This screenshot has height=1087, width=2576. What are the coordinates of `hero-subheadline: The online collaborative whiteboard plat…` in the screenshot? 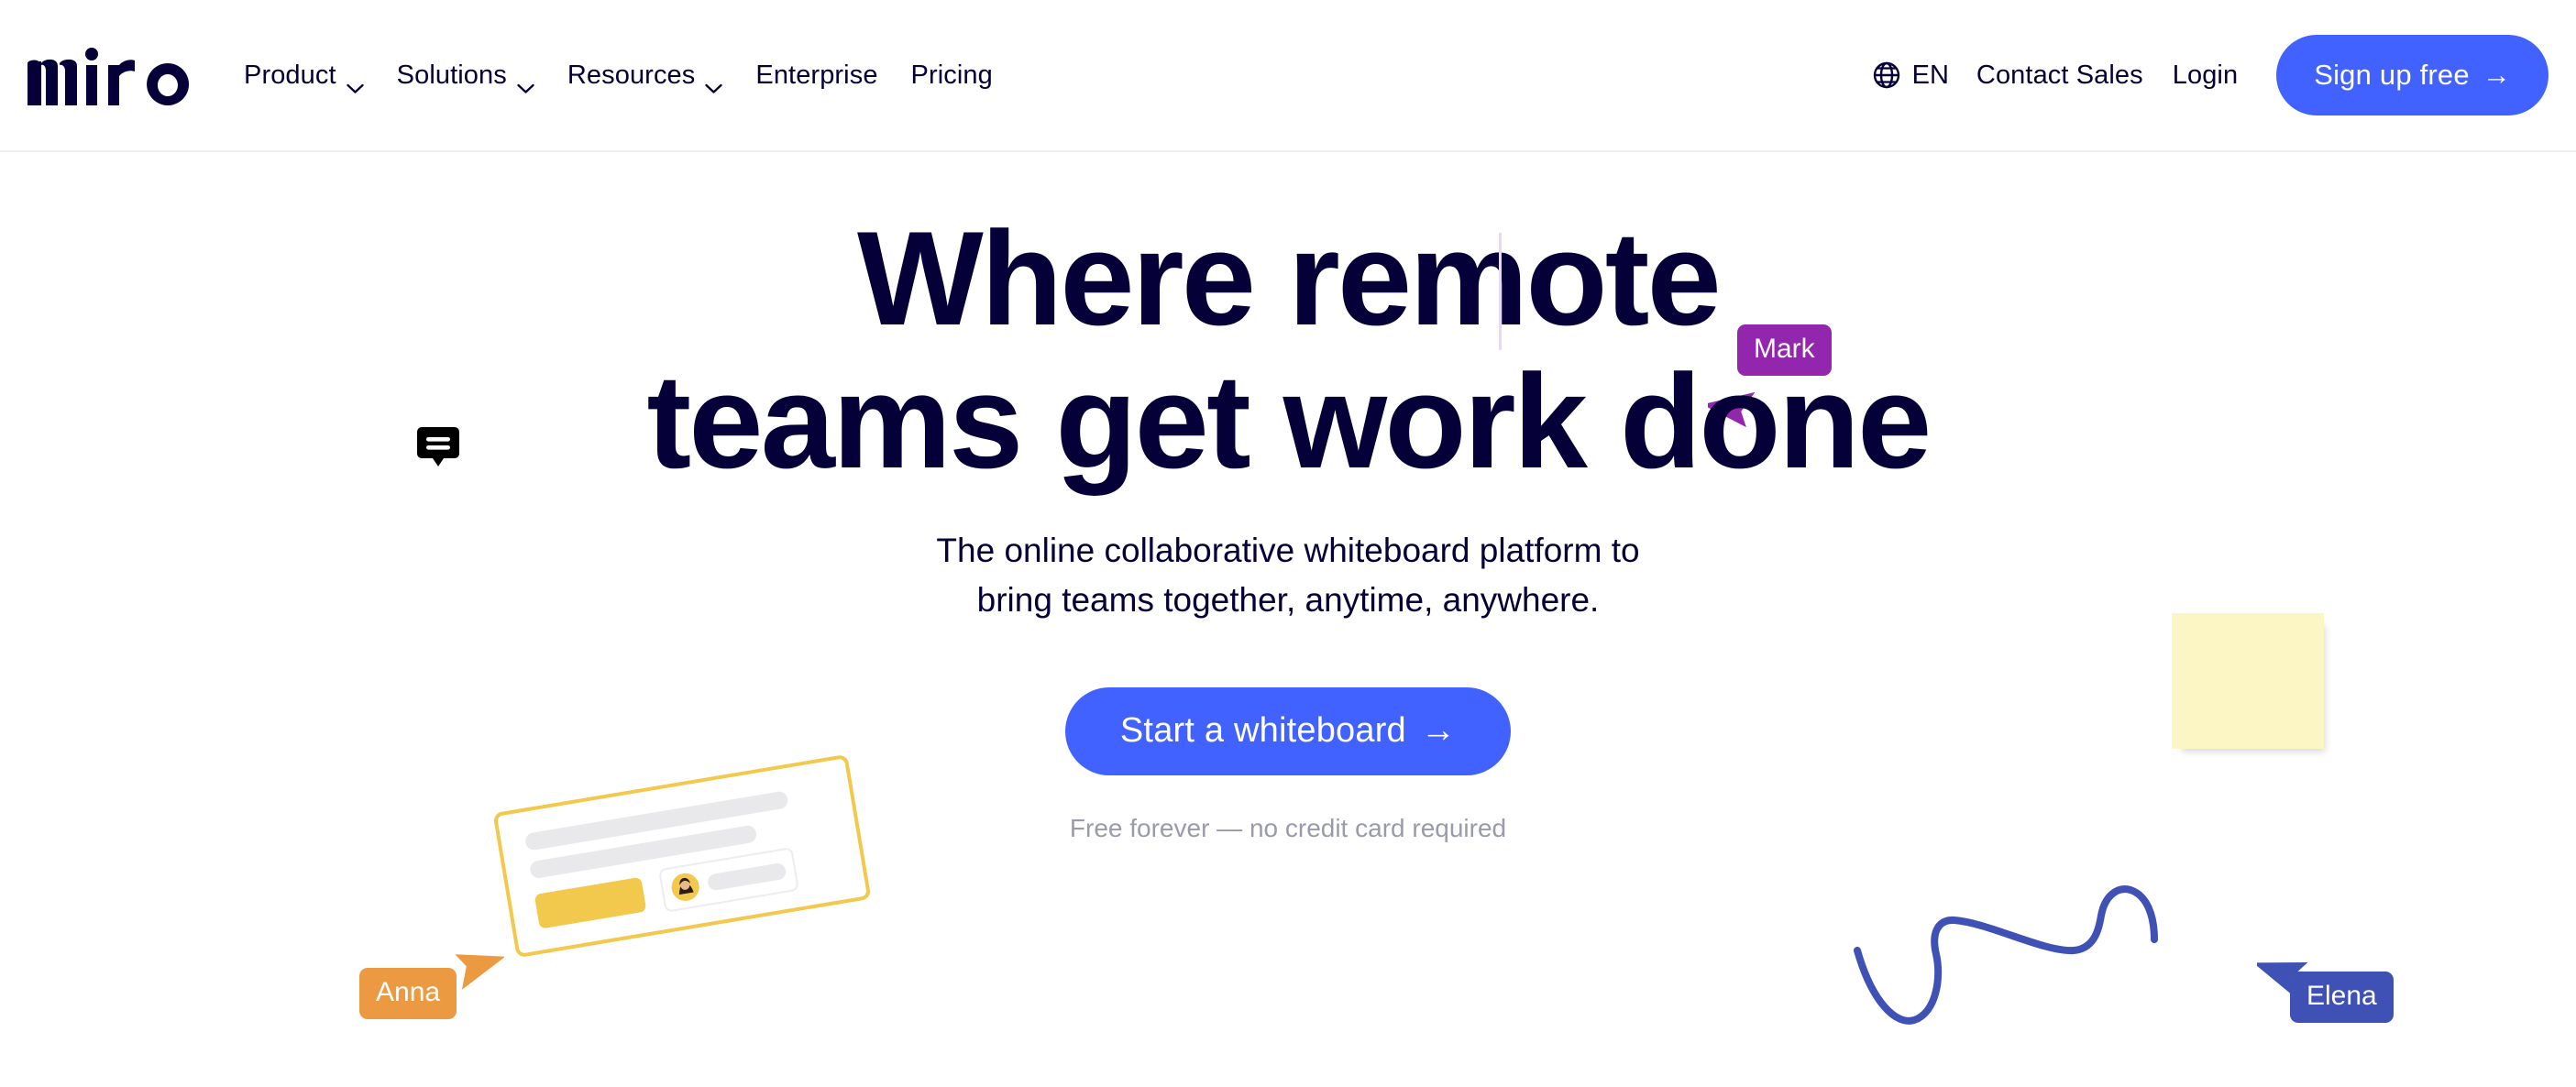 It's located at (1288, 575).